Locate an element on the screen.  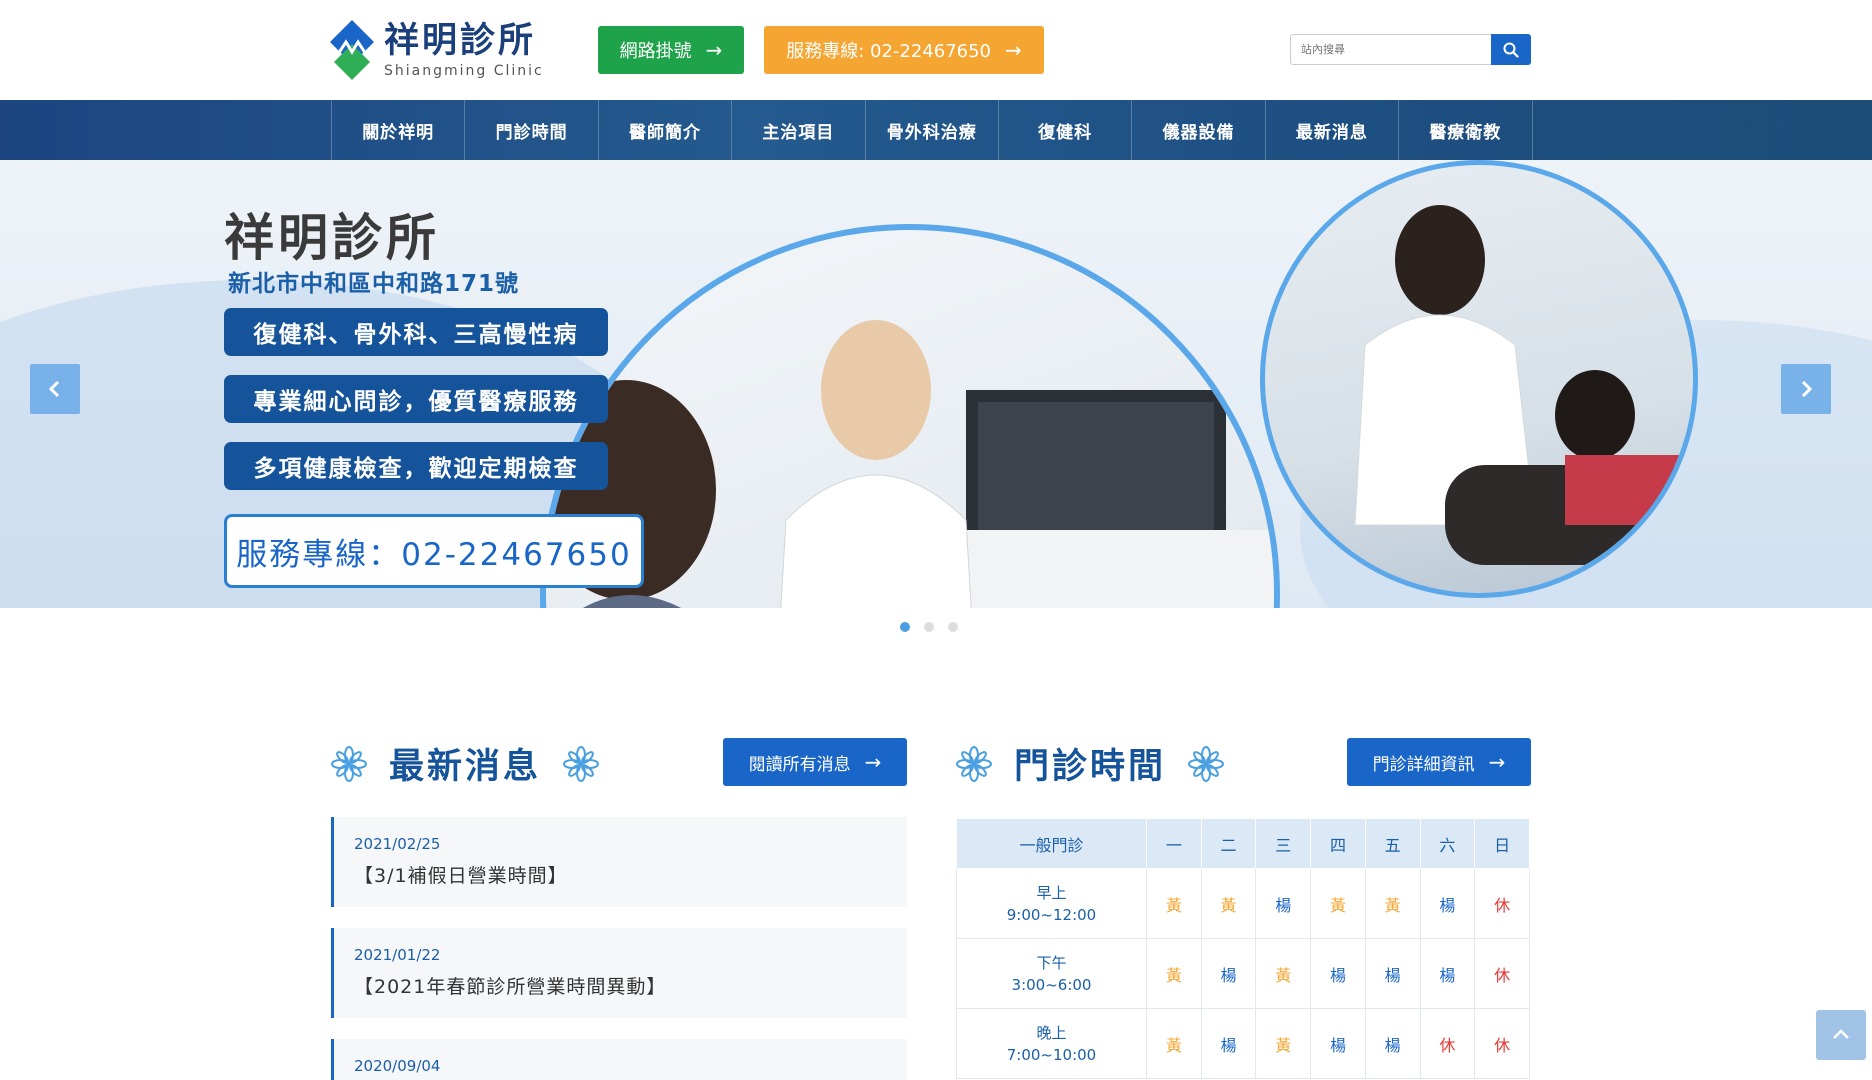
banner-pill: 專業細心問診，優質醫療服務 is located at coordinates (416, 399).